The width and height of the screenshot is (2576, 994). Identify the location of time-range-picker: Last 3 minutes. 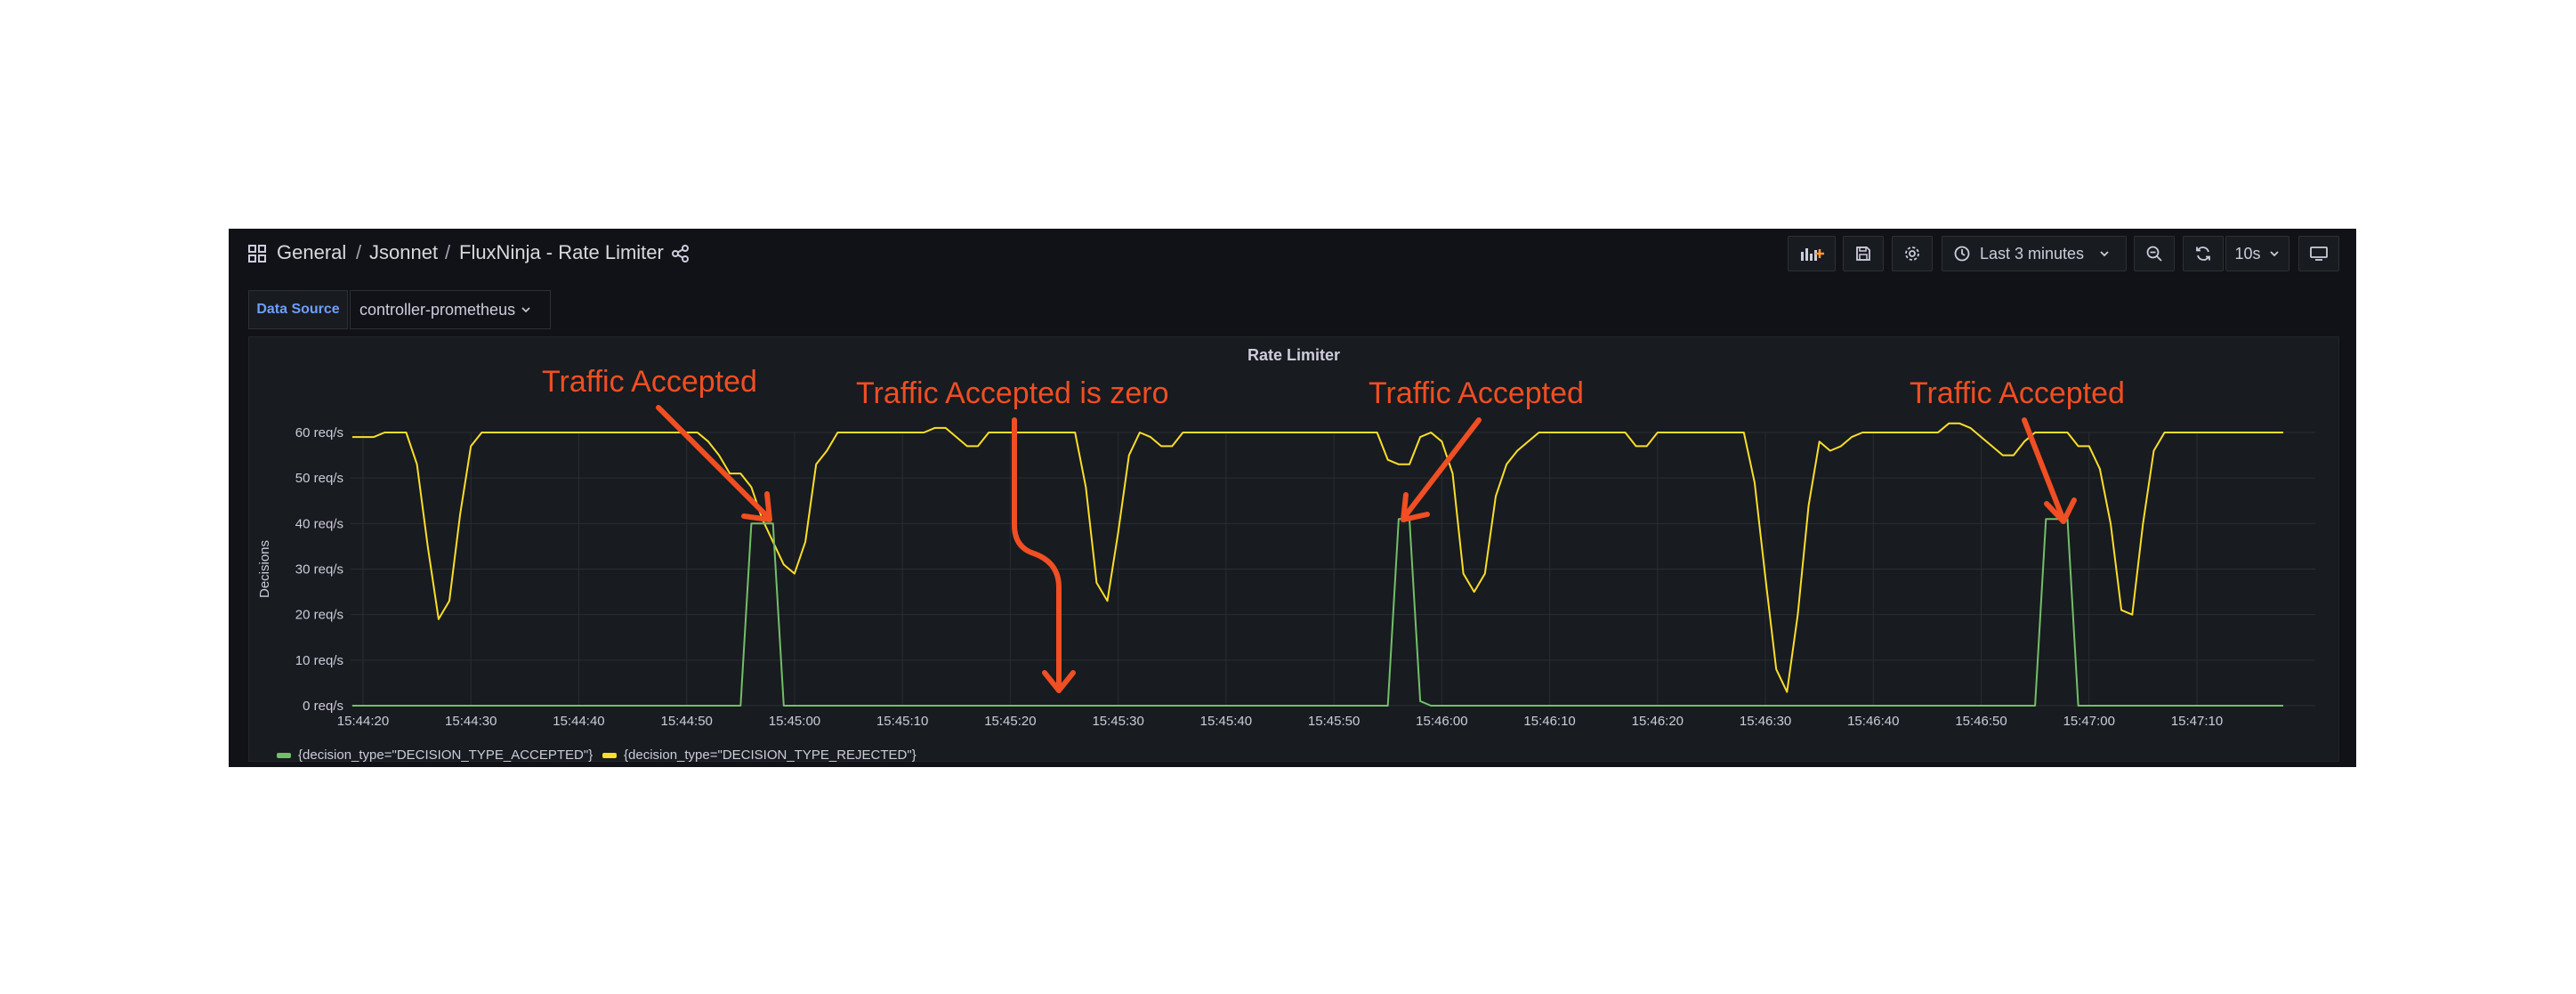
(2034, 253).